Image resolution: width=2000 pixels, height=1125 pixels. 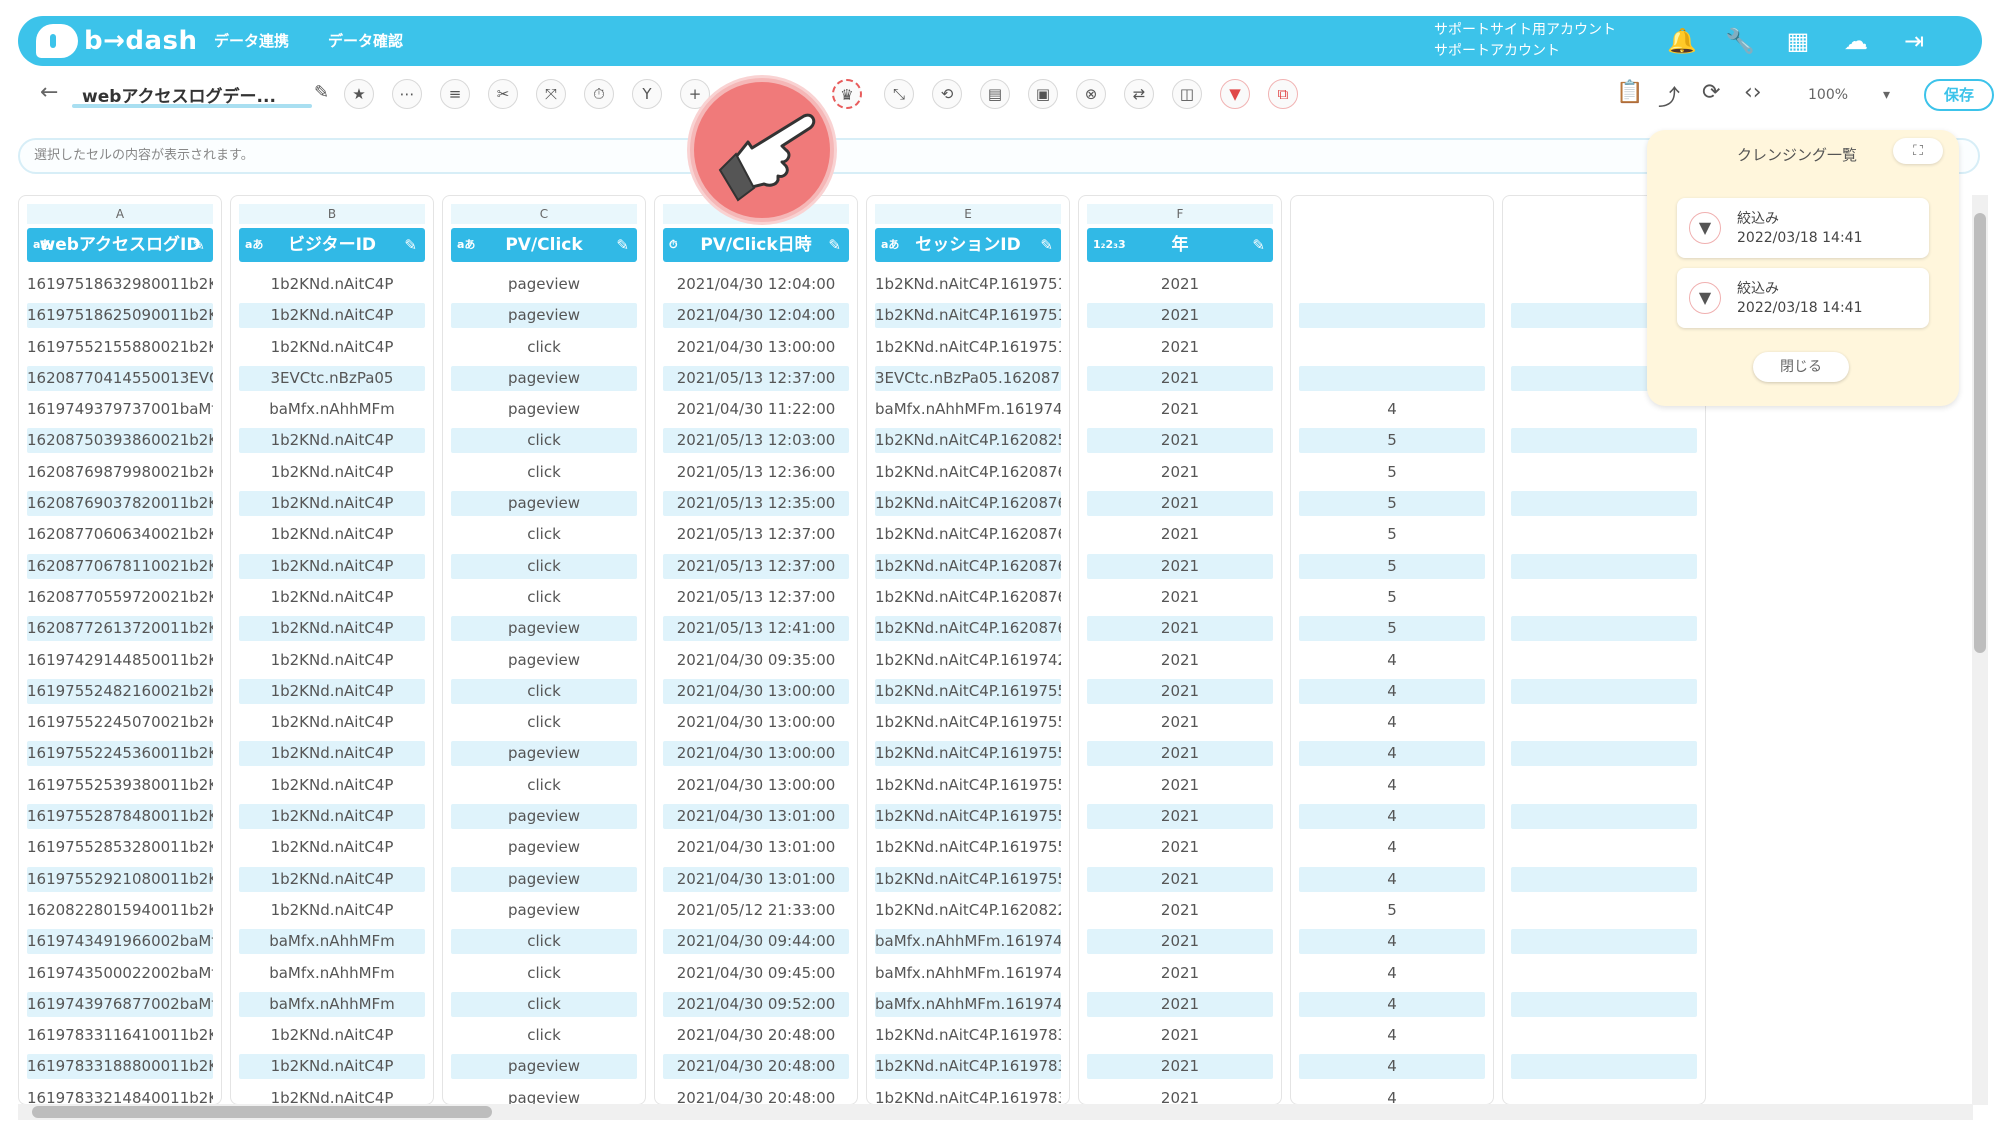 I want to click on loop-icon: ⟲, so click(x=947, y=94).